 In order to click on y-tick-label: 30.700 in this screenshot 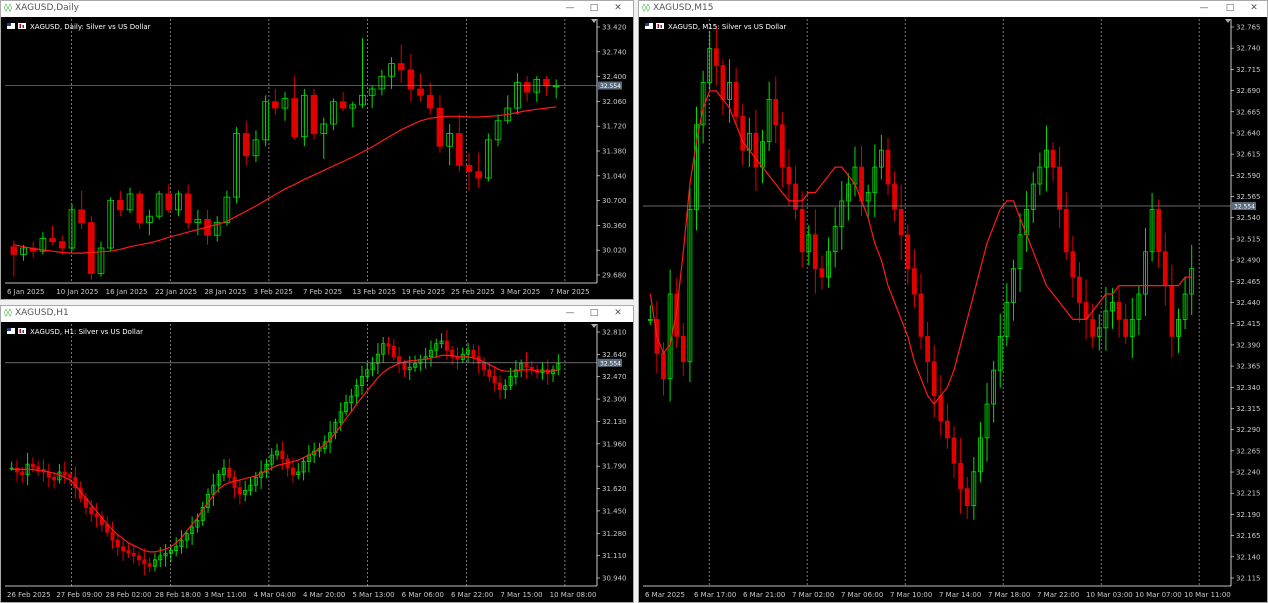, I will do `click(614, 201)`.